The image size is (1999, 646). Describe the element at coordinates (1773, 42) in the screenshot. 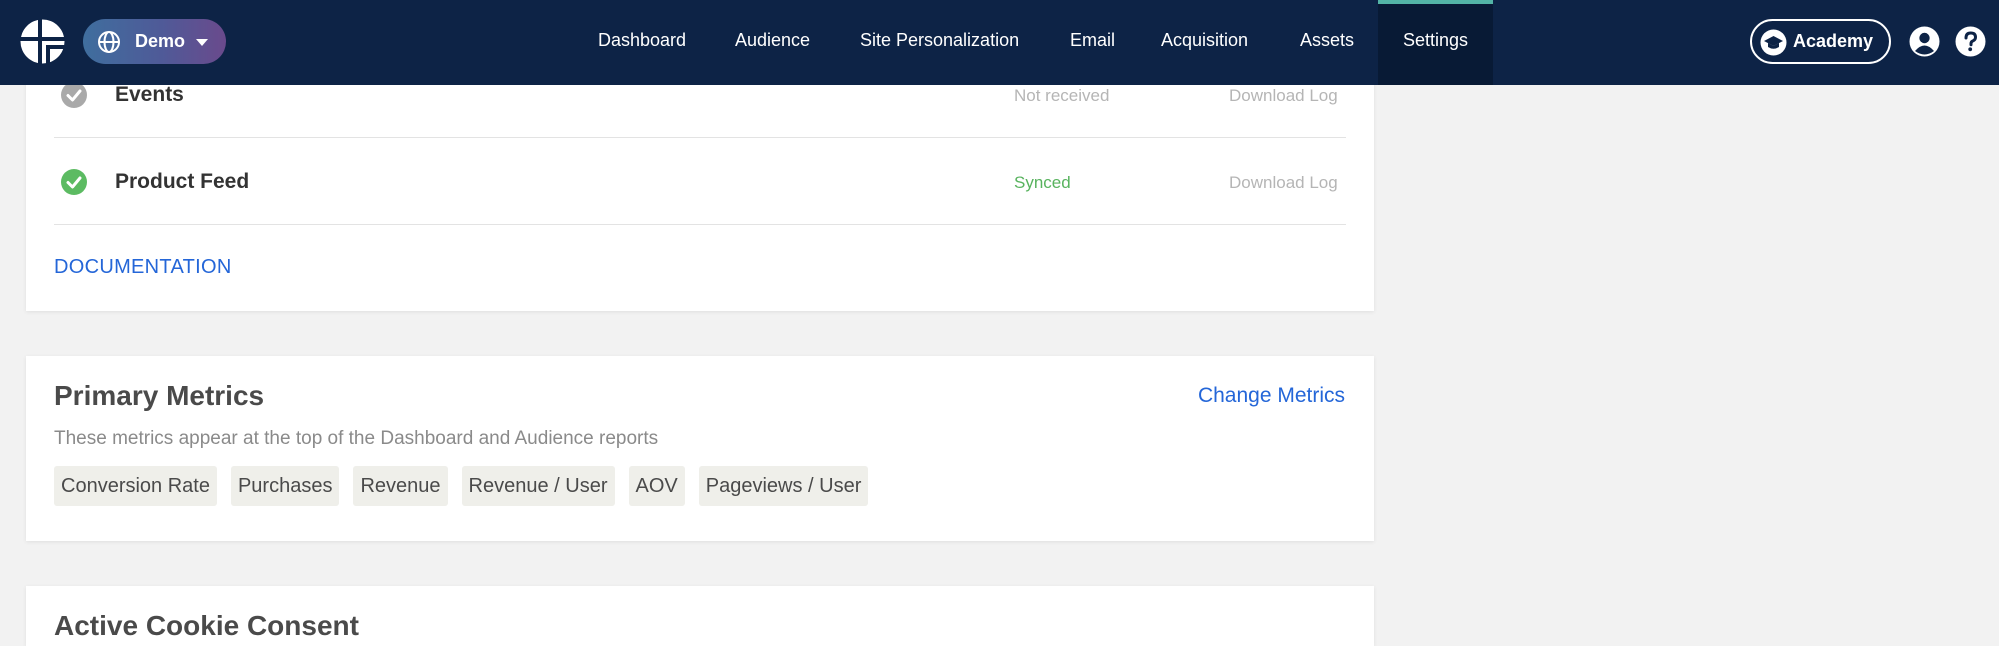

I see `graduation-cap-icon` at that location.